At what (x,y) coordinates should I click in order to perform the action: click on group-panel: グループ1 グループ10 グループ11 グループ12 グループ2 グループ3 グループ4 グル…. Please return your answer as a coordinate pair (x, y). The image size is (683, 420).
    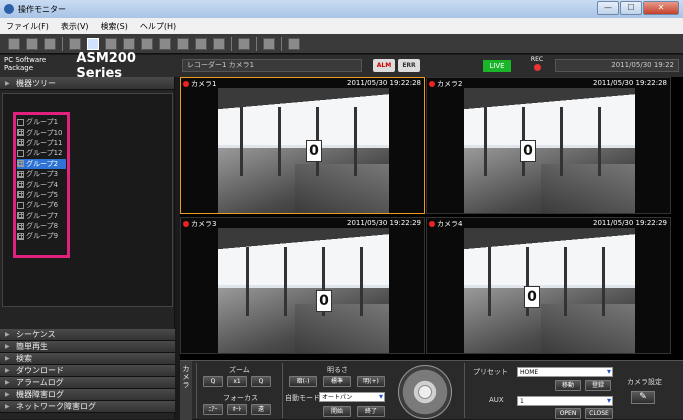
    Looking at the image, I should click on (87, 200).